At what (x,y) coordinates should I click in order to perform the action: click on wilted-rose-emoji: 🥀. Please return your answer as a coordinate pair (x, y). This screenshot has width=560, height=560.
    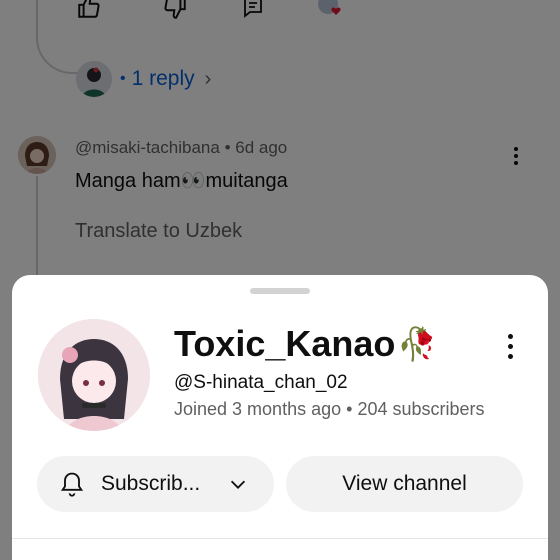
    Looking at the image, I should click on (417, 344).